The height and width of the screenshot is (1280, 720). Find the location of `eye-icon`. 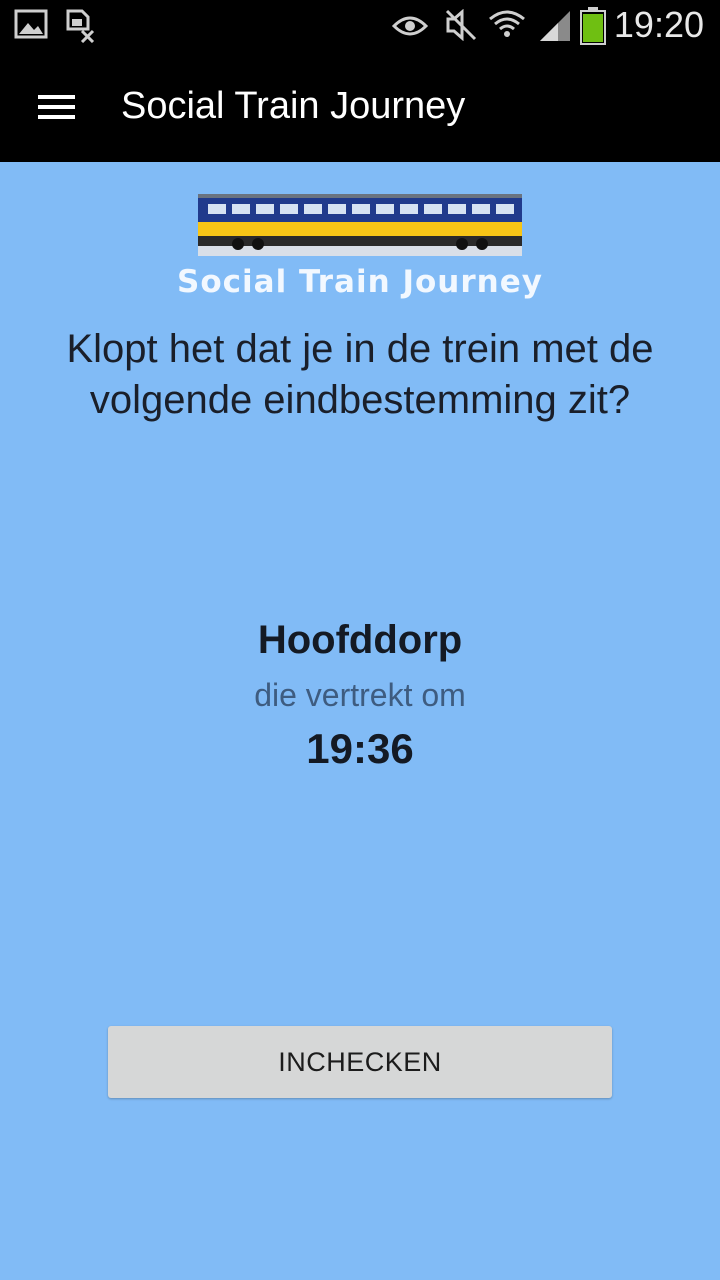

eye-icon is located at coordinates (410, 26).